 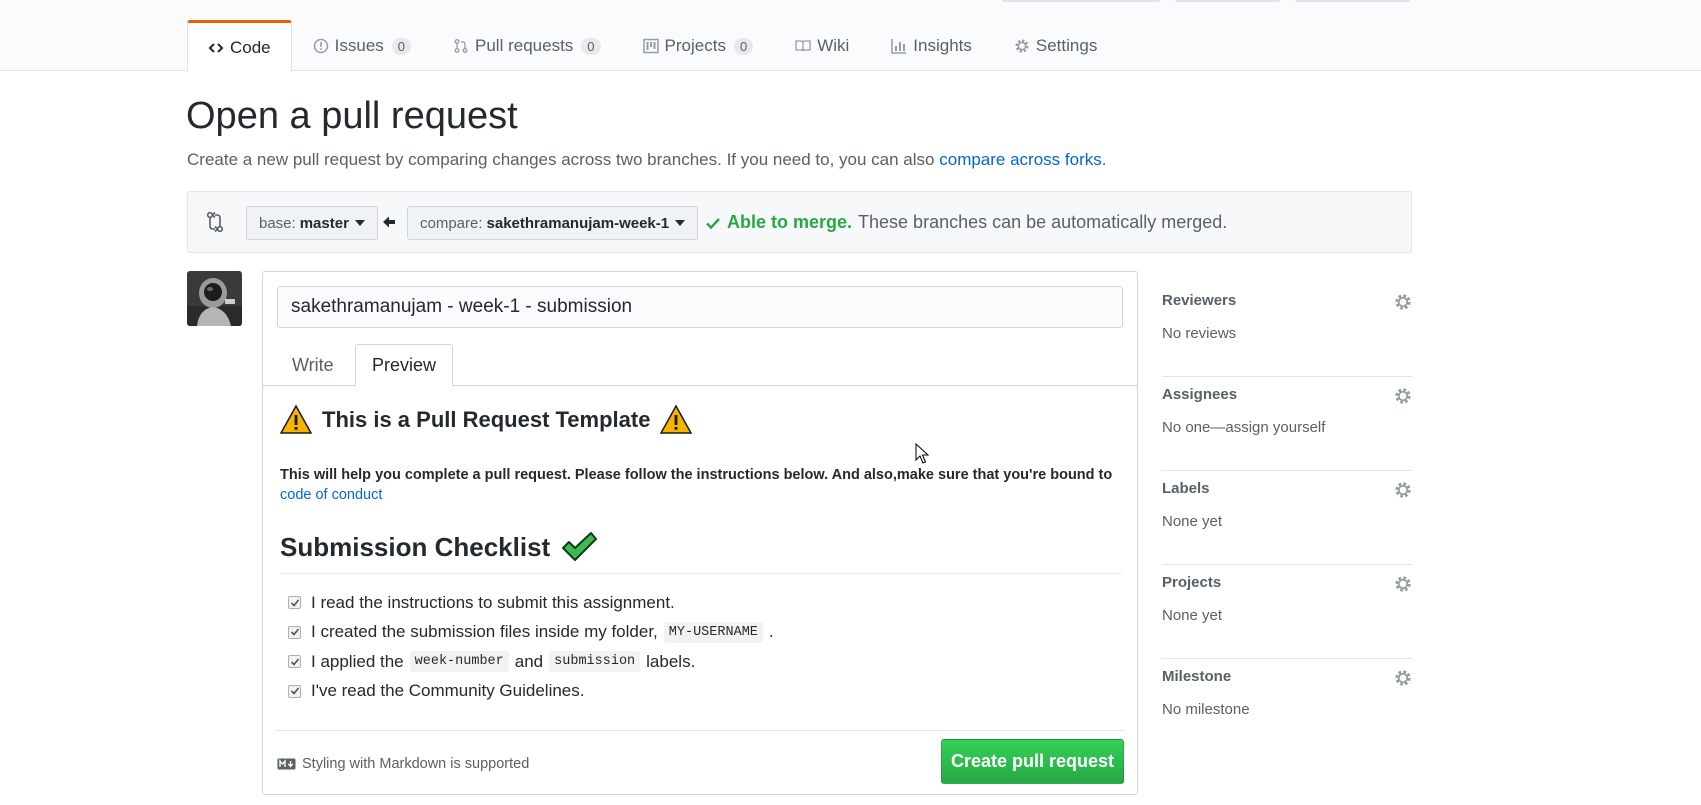 I want to click on tab-pull-requests: Pull requests 0, so click(x=527, y=45).